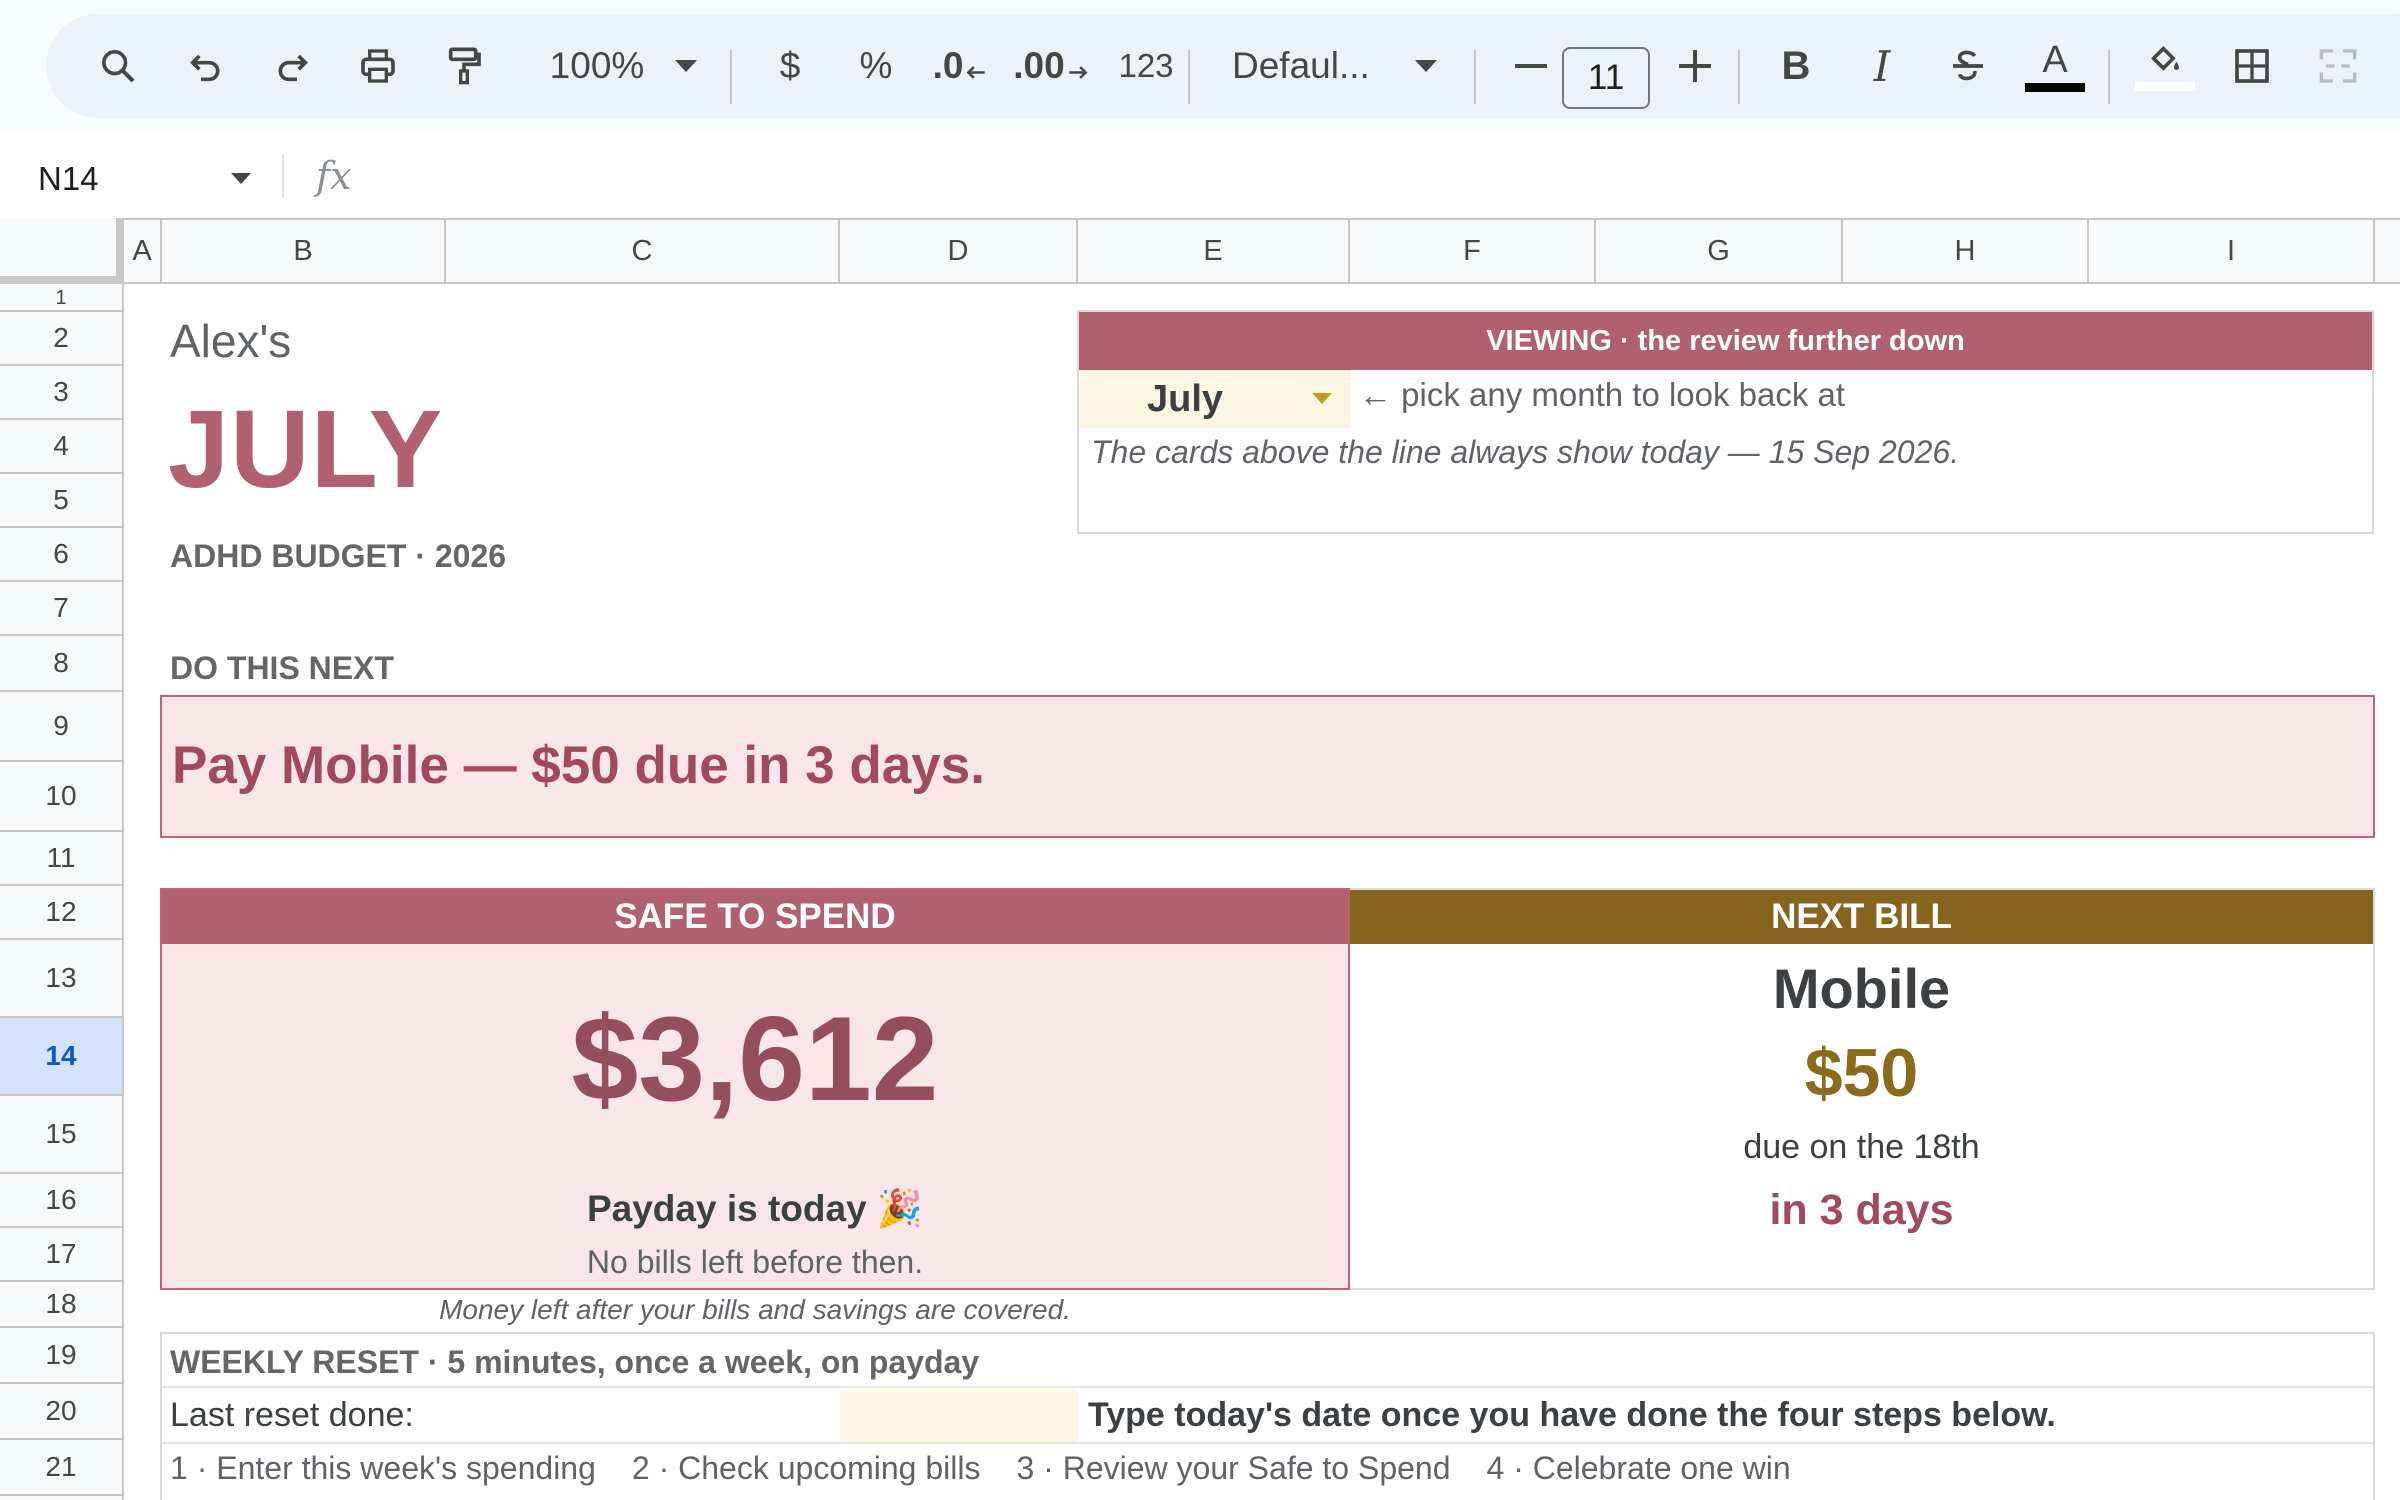 The height and width of the screenshot is (1500, 2400). What do you see at coordinates (61, 797) in the screenshot?
I see `row-header-10: 10` at bounding box center [61, 797].